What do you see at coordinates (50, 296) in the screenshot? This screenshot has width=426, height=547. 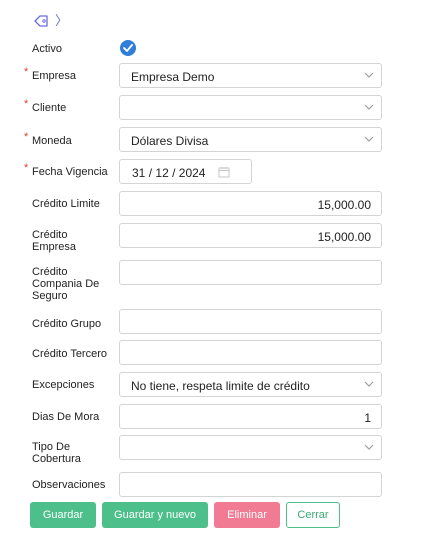 I see `label-line: Seguro` at bounding box center [50, 296].